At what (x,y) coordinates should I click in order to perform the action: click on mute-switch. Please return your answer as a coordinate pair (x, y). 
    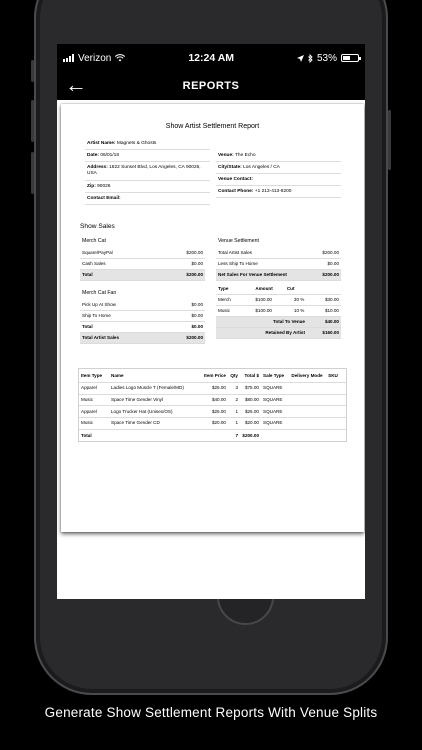
    Looking at the image, I should click on (32, 71).